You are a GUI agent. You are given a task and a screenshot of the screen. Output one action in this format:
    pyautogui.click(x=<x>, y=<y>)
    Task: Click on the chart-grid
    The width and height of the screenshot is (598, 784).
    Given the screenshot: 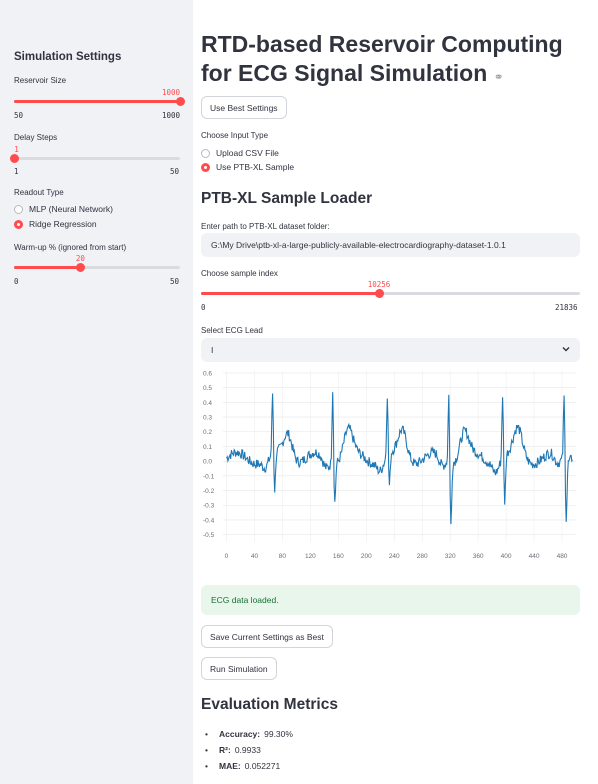 What is the action you would take?
    pyautogui.click(x=399, y=456)
    